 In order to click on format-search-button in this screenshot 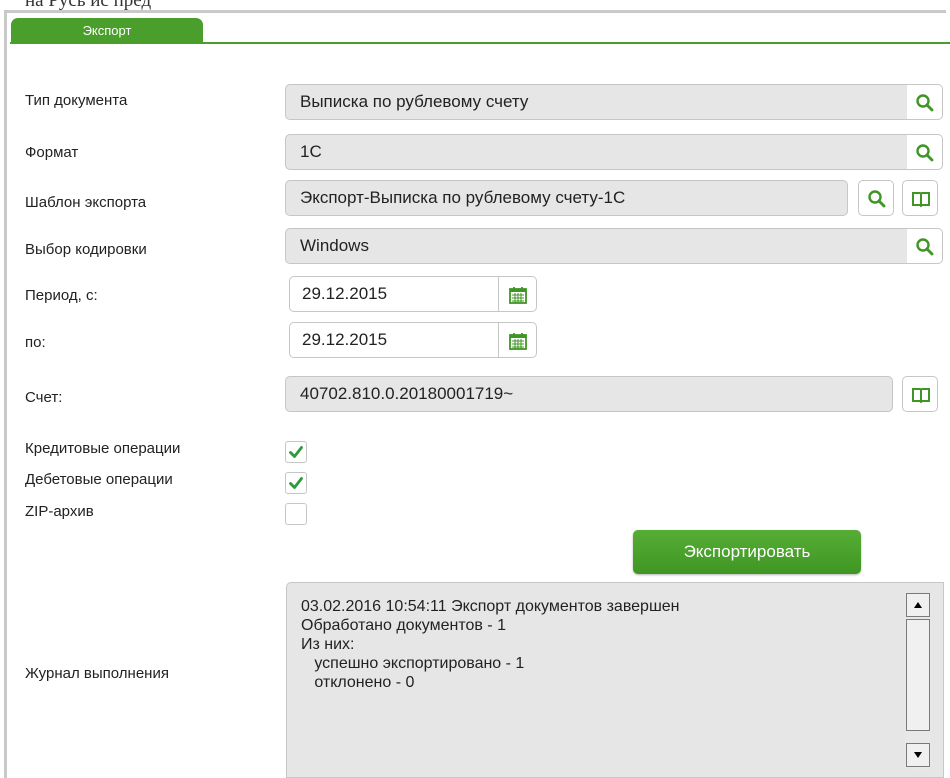, I will do `click(925, 152)`.